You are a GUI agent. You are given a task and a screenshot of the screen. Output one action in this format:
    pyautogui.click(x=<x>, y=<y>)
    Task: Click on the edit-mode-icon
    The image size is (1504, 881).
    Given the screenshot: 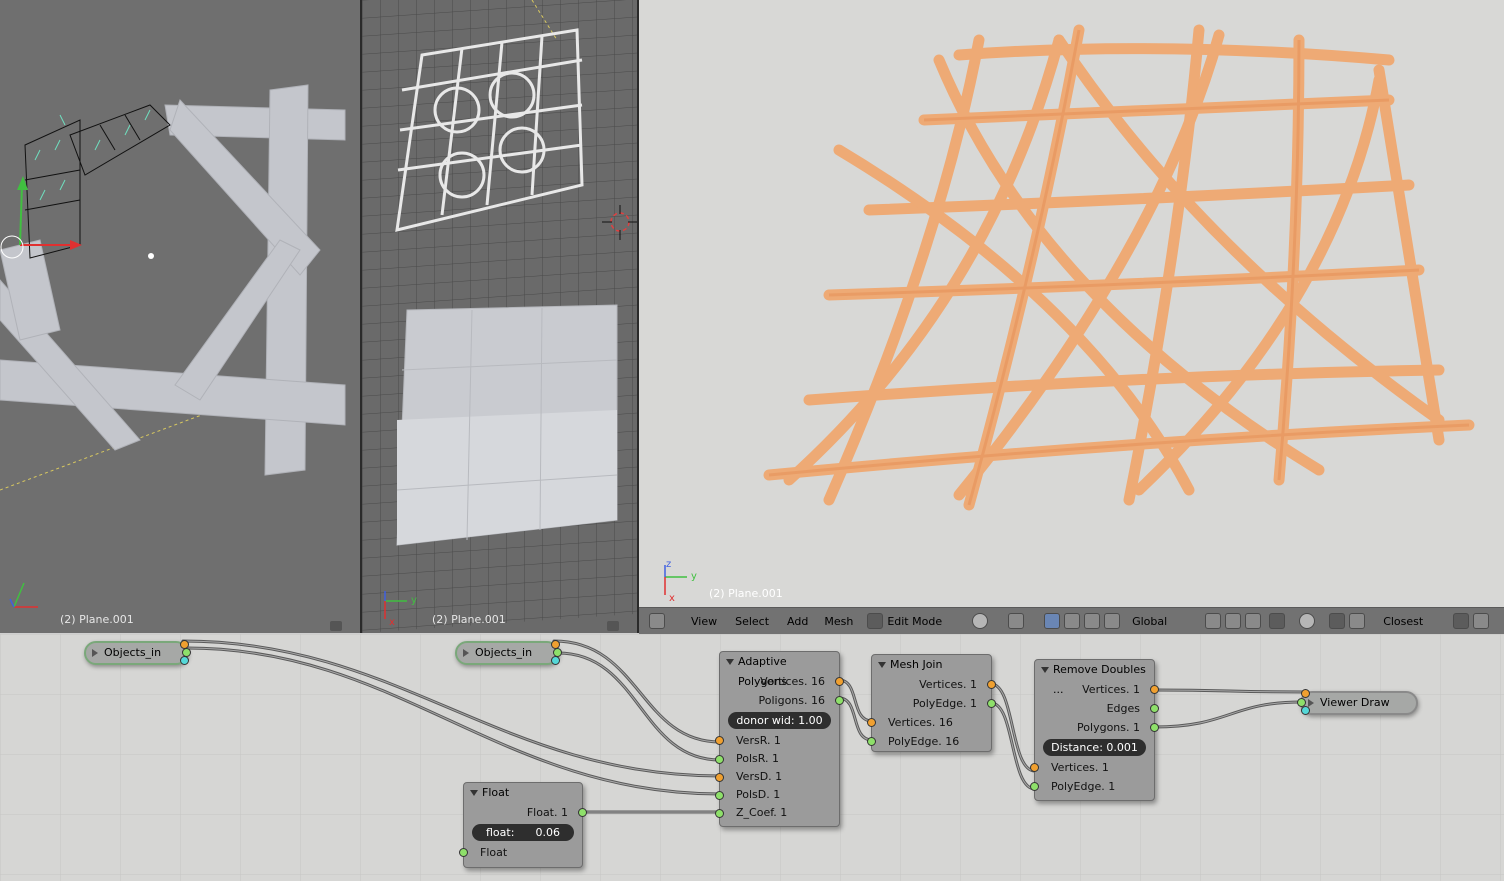 What is the action you would take?
    pyautogui.click(x=875, y=621)
    